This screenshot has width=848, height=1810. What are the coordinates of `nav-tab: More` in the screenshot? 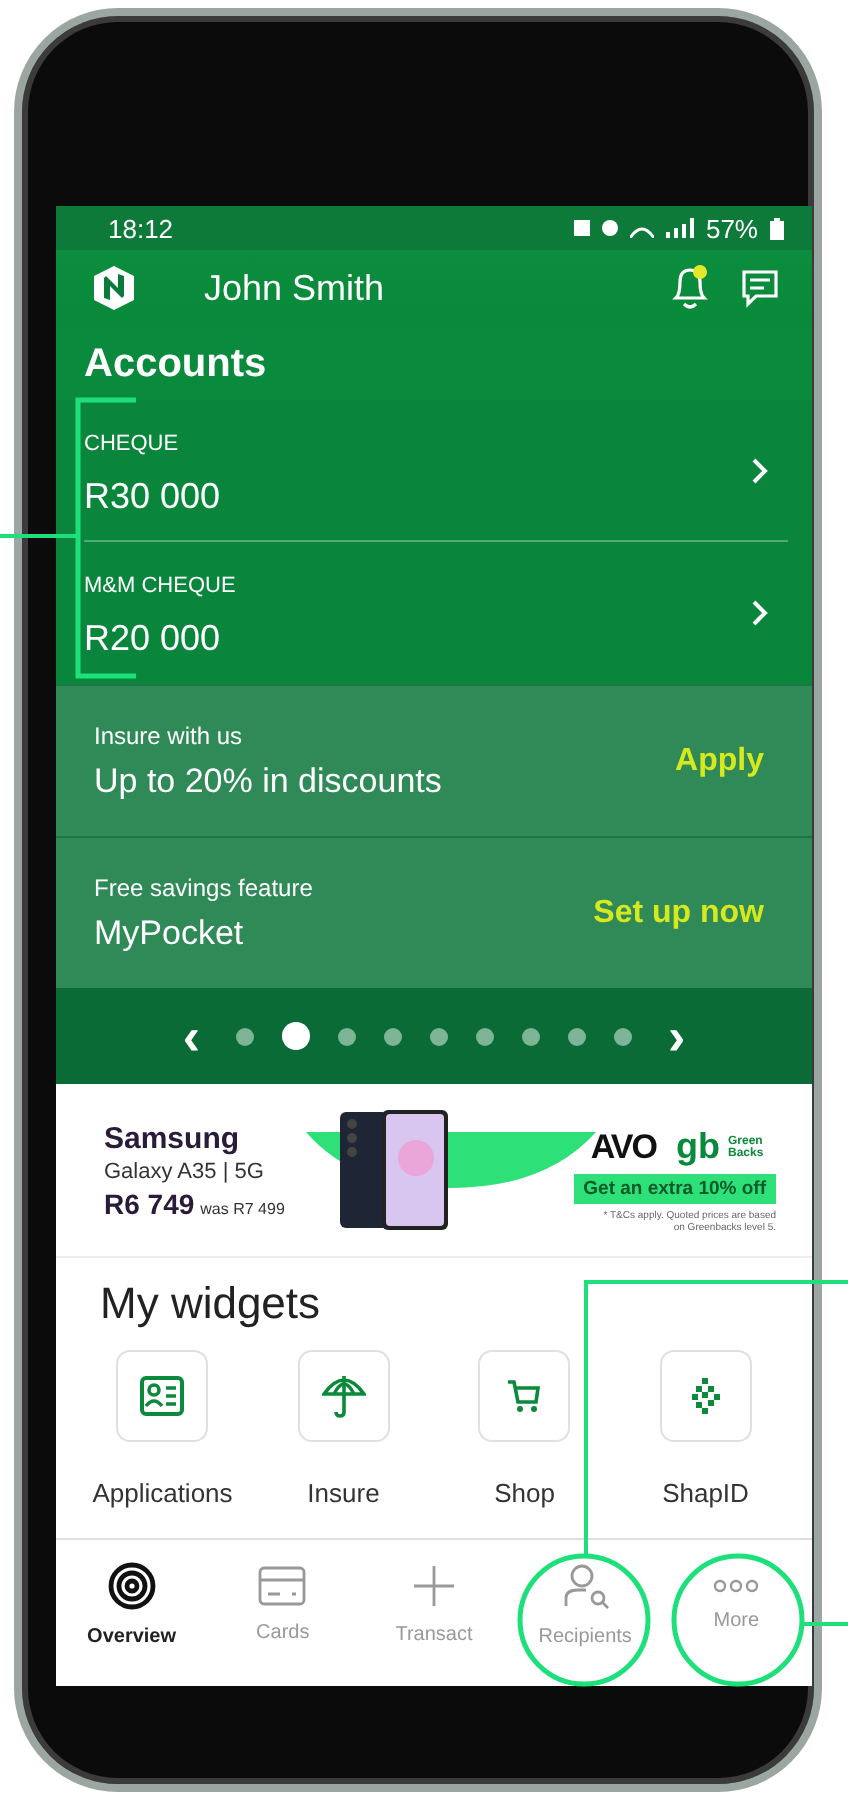 It's located at (736, 1604).